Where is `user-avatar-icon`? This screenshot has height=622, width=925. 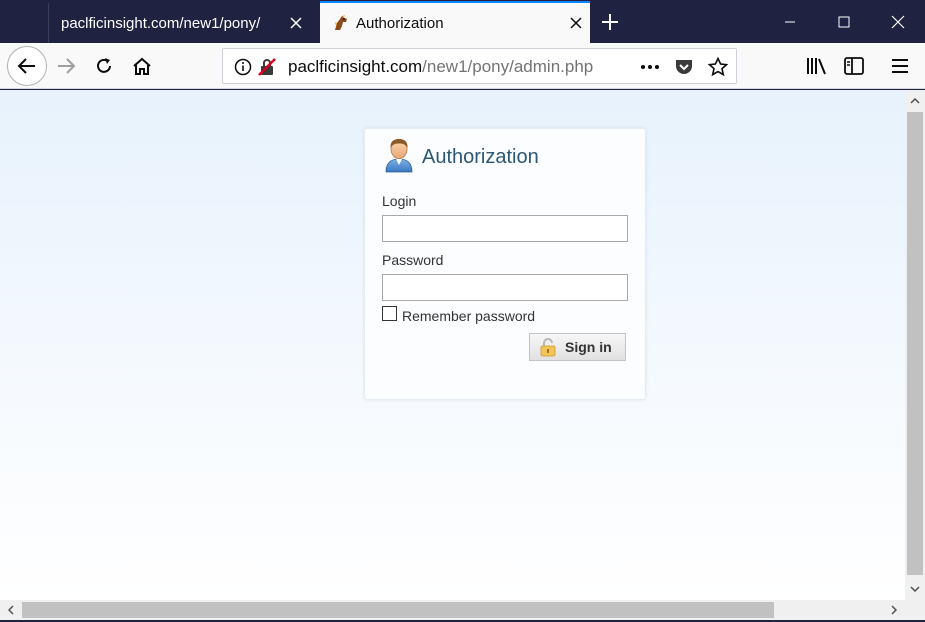 user-avatar-icon is located at coordinates (399, 155).